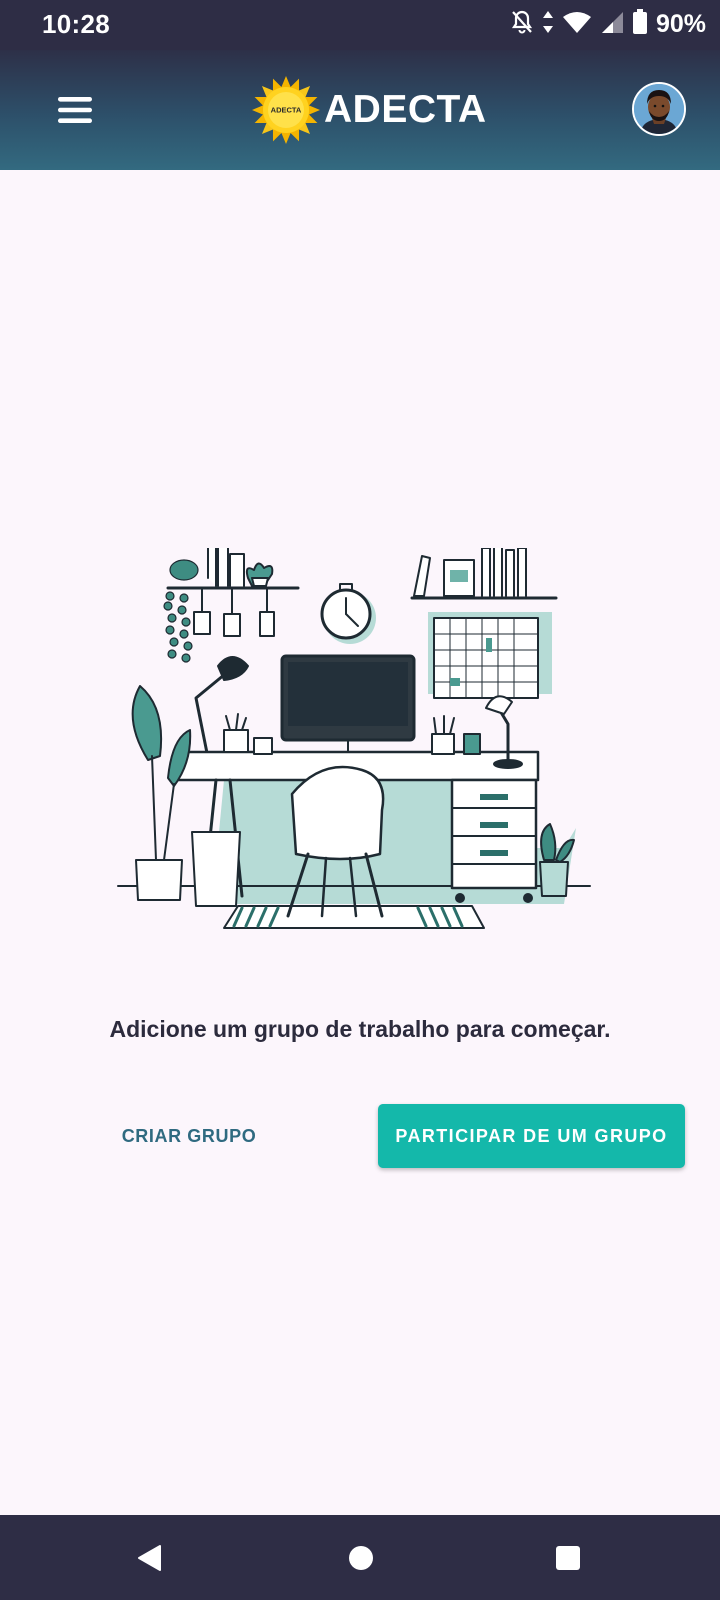  I want to click on home-icon, so click(361, 1558).